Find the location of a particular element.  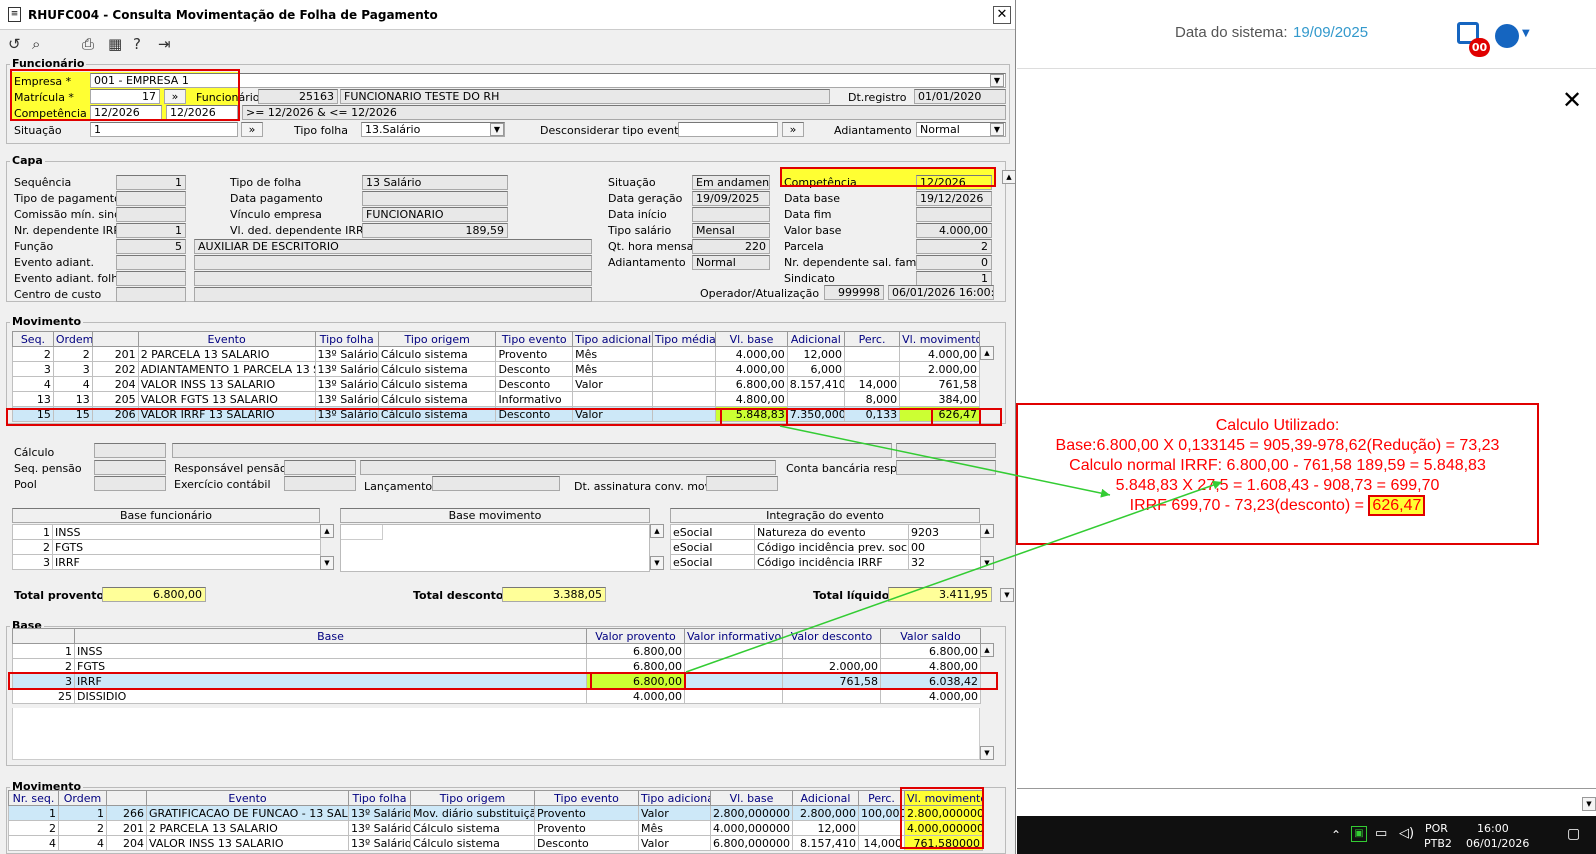

list-item: eSocial Natureza do evento 9203 is located at coordinates (825, 532).